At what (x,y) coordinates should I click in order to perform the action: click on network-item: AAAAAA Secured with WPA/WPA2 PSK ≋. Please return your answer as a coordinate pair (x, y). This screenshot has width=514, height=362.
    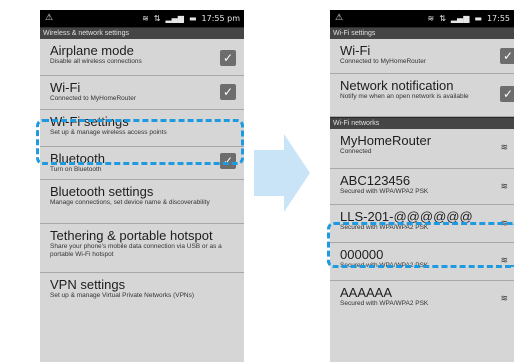
    Looking at the image, I should click on (422, 301).